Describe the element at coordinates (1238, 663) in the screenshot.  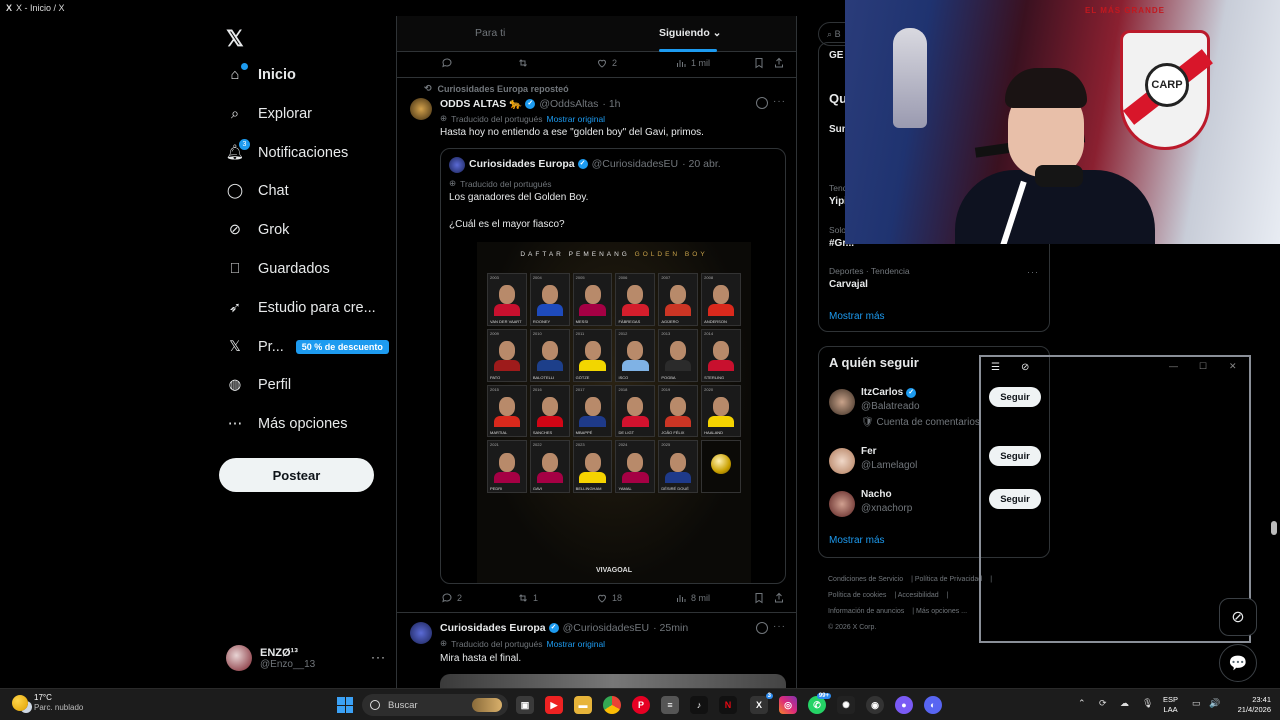
I see `messages-button: 💬` at that location.